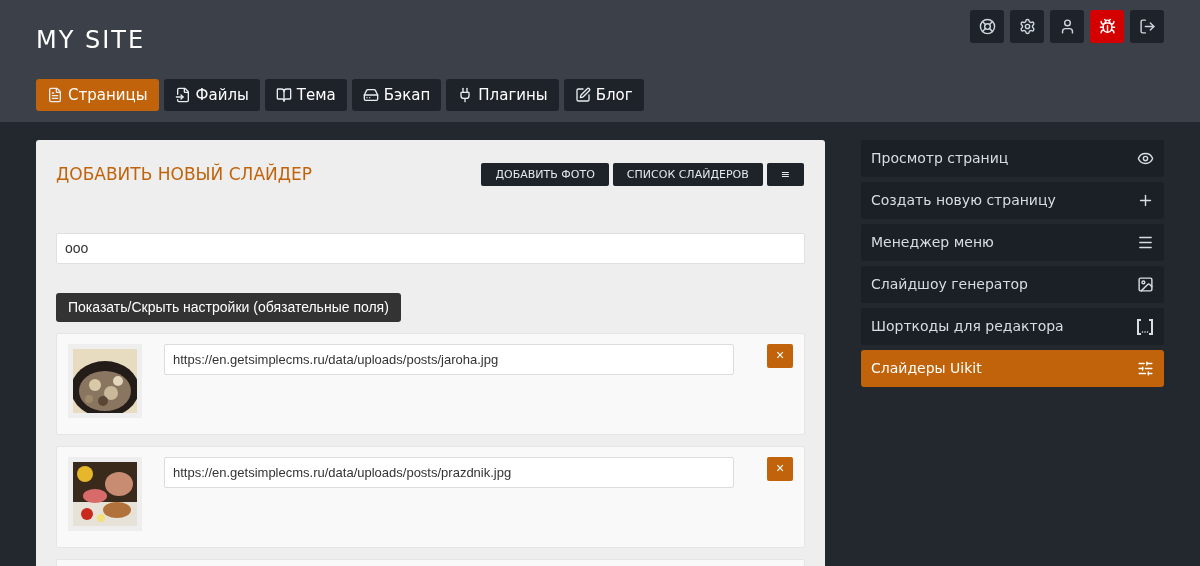  I want to click on sidebar-item: Слайдеры Uikit, so click(1012, 368).